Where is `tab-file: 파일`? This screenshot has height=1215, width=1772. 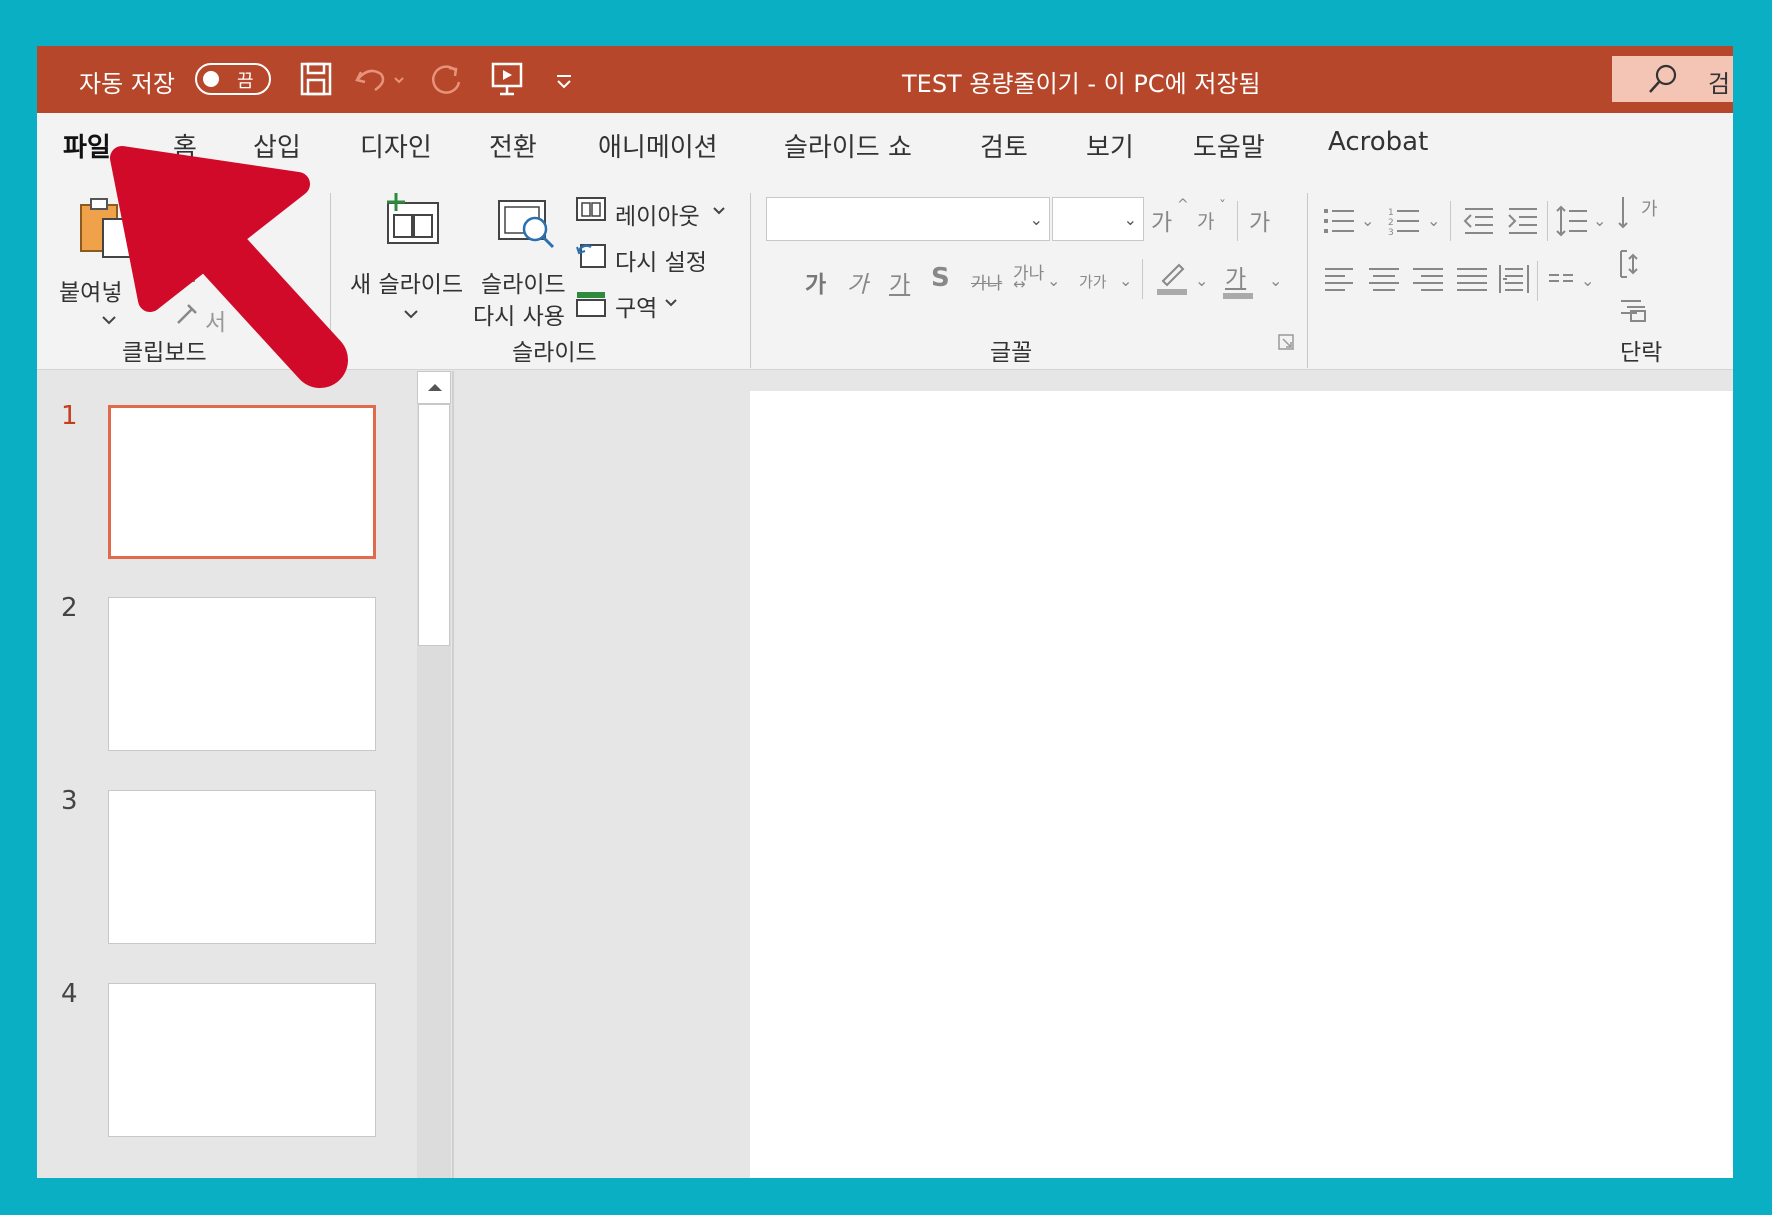
tab-file: 파일 is located at coordinates (87, 145).